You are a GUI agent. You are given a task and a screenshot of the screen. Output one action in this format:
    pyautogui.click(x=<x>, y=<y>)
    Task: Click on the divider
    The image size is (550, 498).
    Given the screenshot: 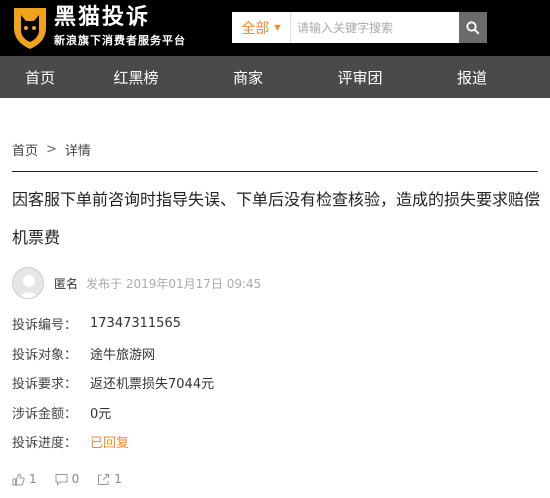 What is the action you would take?
    pyautogui.click(x=275, y=171)
    